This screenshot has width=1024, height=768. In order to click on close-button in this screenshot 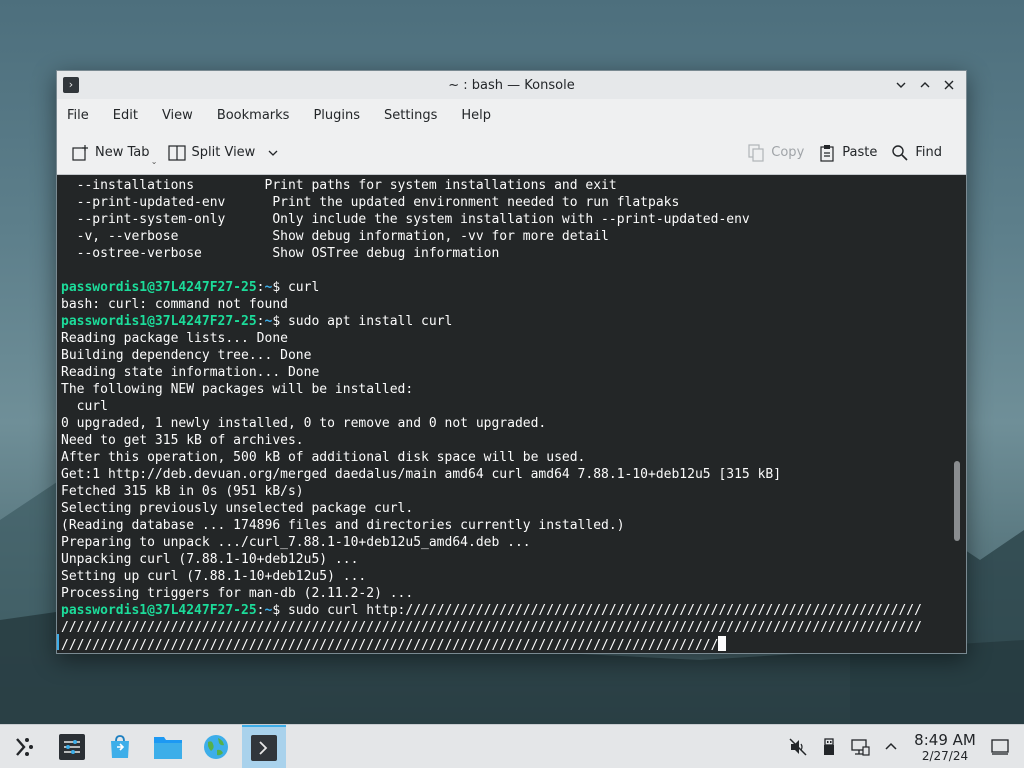, I will do `click(949, 85)`.